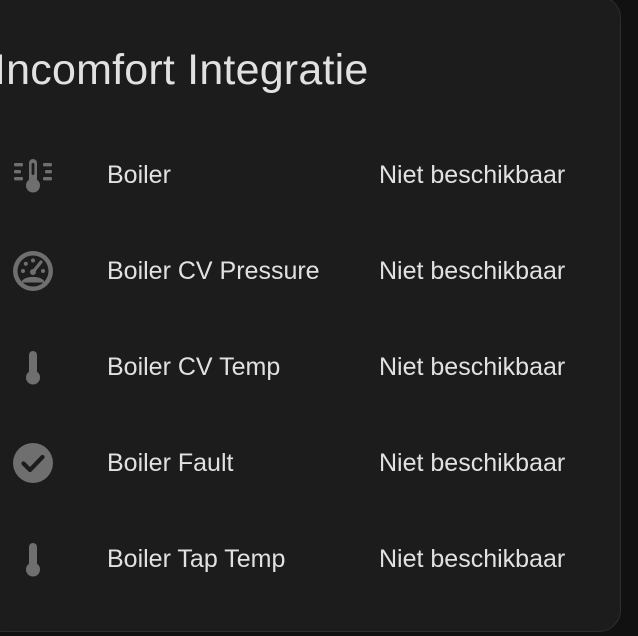  Describe the element at coordinates (319, 559) in the screenshot. I see `entity-row-boiler-tap-temp: Boiler Tap Temp Niet beschikbaar` at that location.